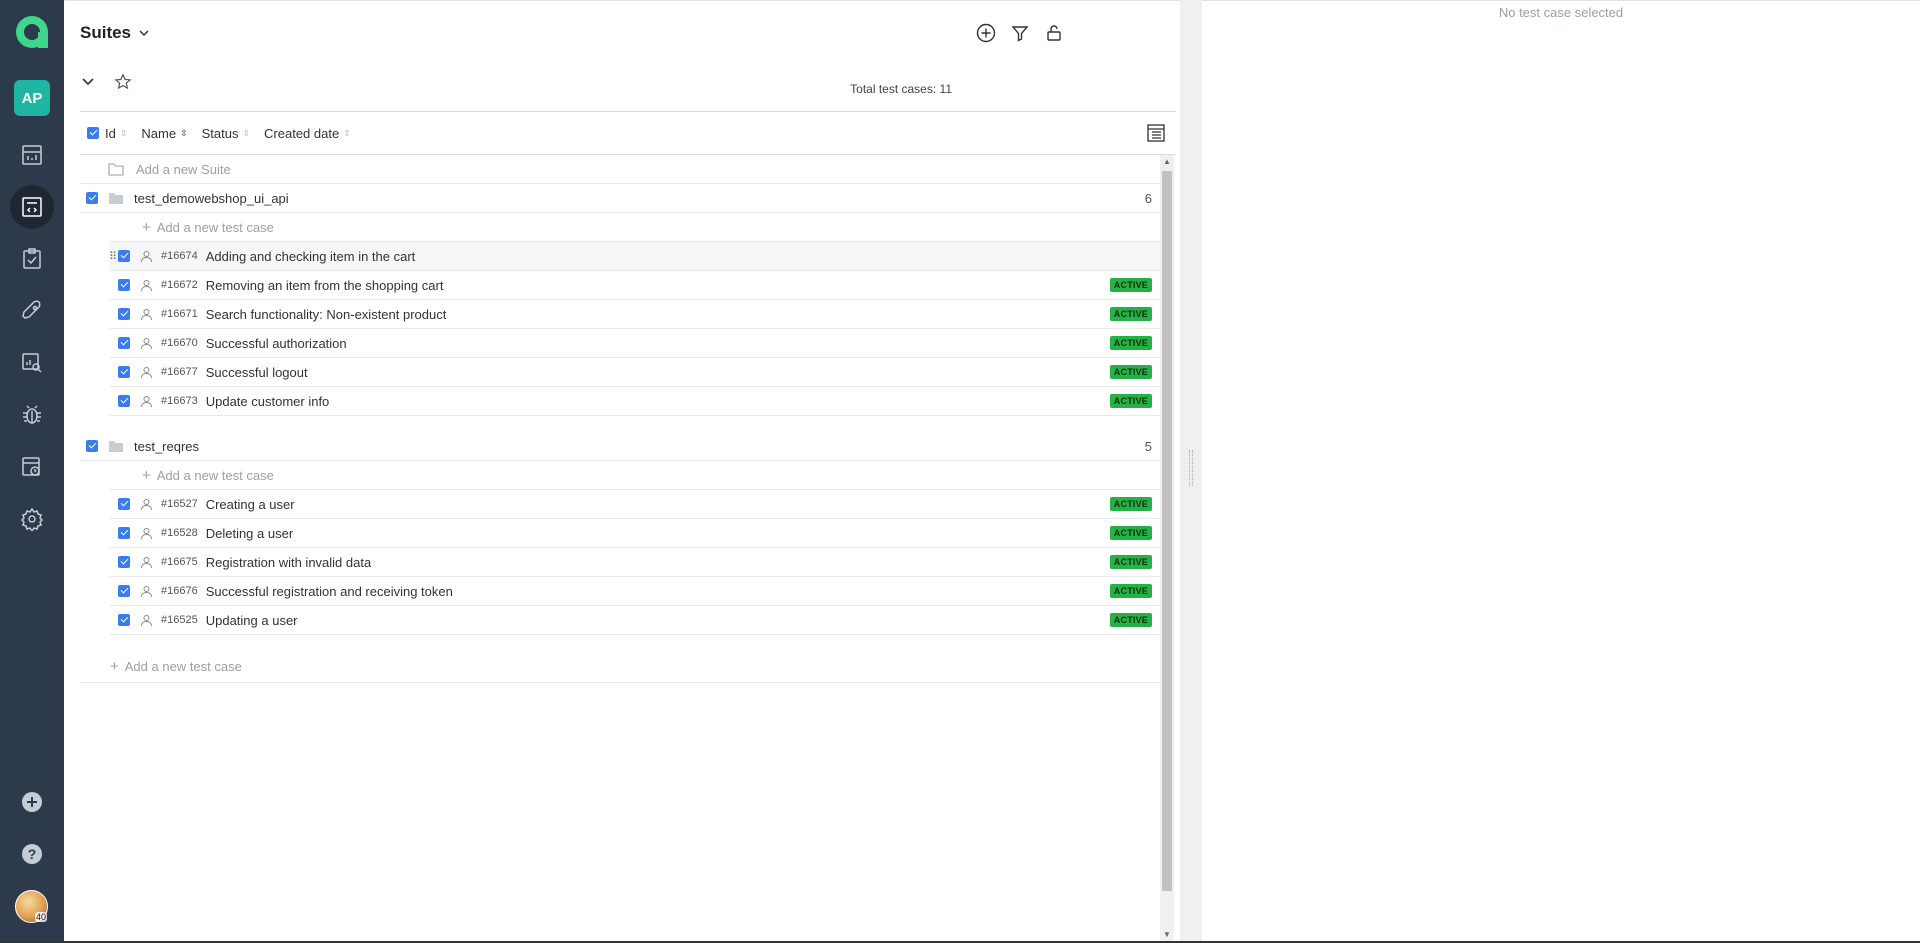  What do you see at coordinates (635, 620) in the screenshot?
I see `test-case-row: #16525 Updating a user ACTIVE` at bounding box center [635, 620].